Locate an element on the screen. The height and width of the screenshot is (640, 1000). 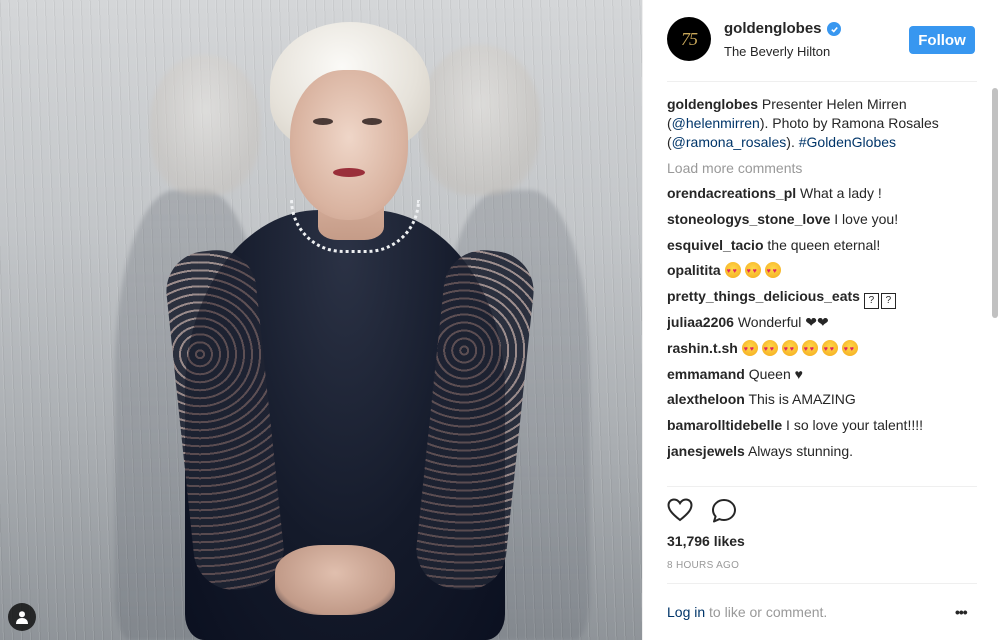
photo-face is located at coordinates (349, 145).